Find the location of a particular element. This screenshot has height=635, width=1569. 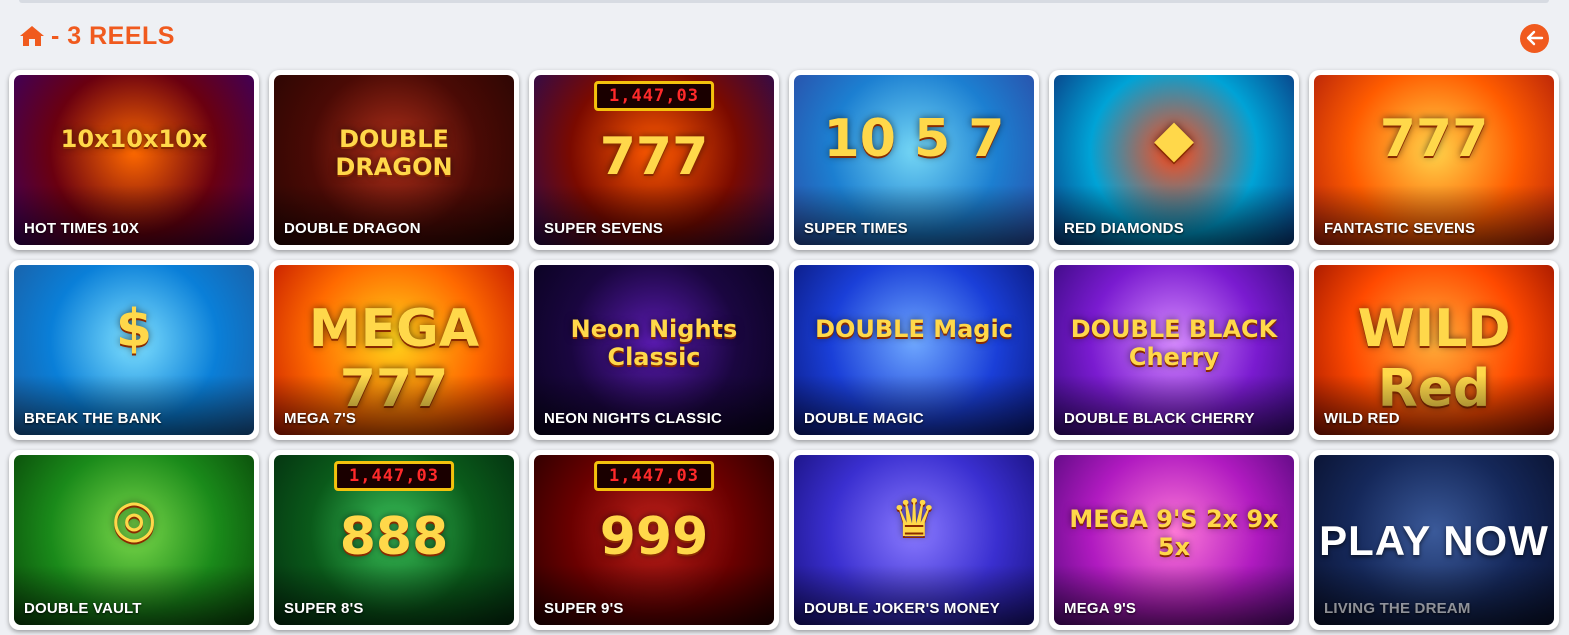

game-thumbnail: 1,447,03 999 SUPER 9'S is located at coordinates (654, 540).